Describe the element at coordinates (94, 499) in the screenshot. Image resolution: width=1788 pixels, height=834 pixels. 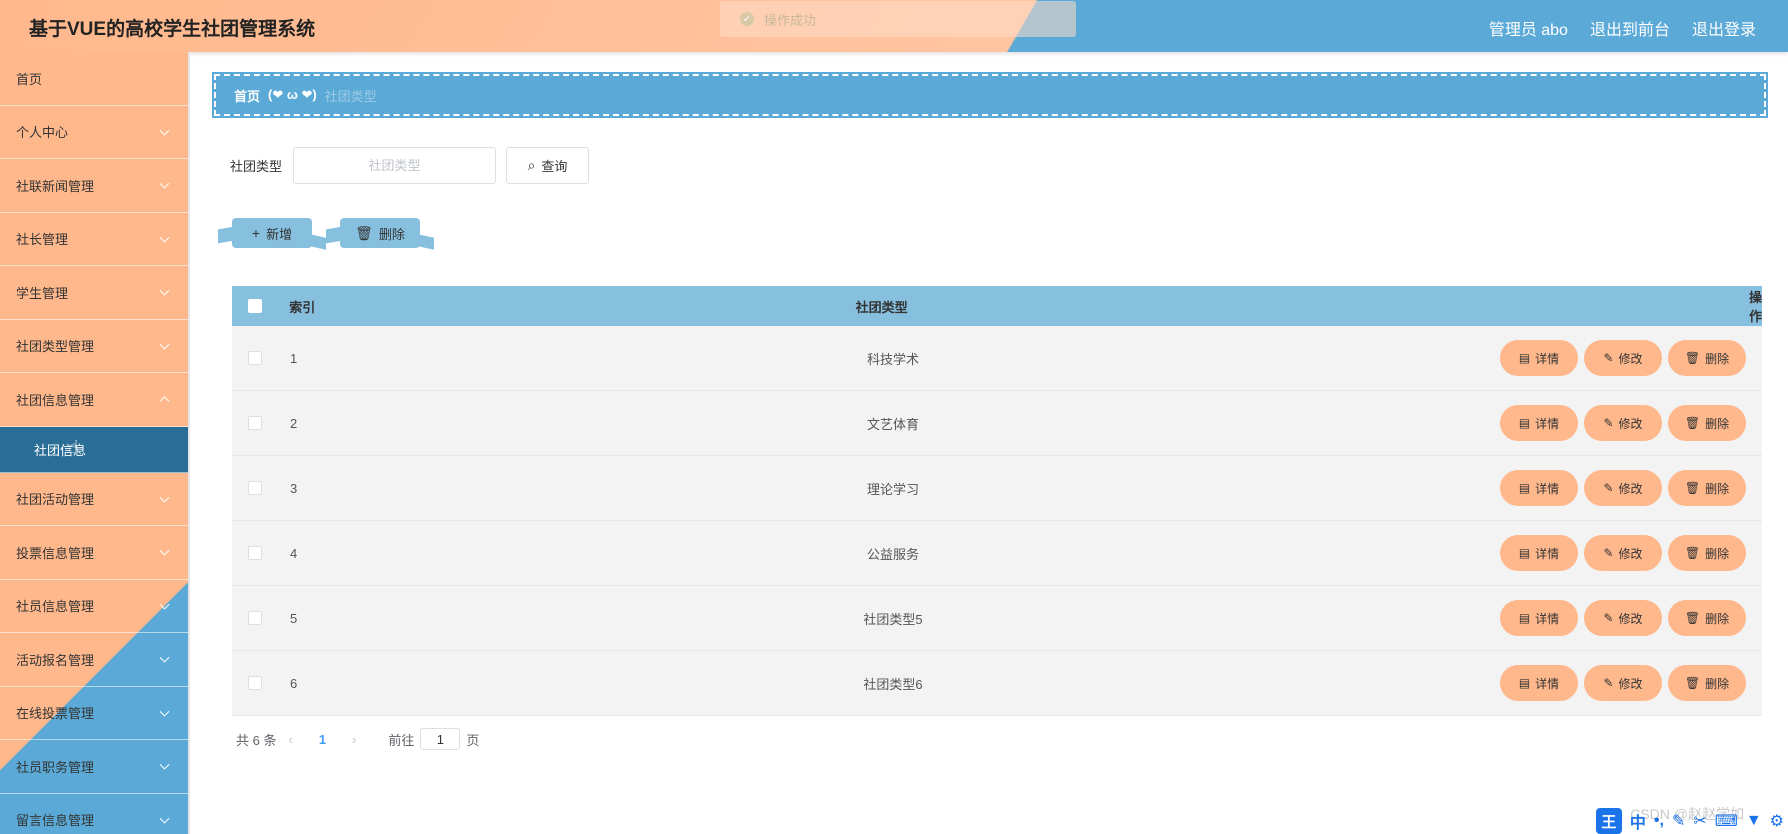
I see `sidebar-item-activity: 社团活动管理` at that location.